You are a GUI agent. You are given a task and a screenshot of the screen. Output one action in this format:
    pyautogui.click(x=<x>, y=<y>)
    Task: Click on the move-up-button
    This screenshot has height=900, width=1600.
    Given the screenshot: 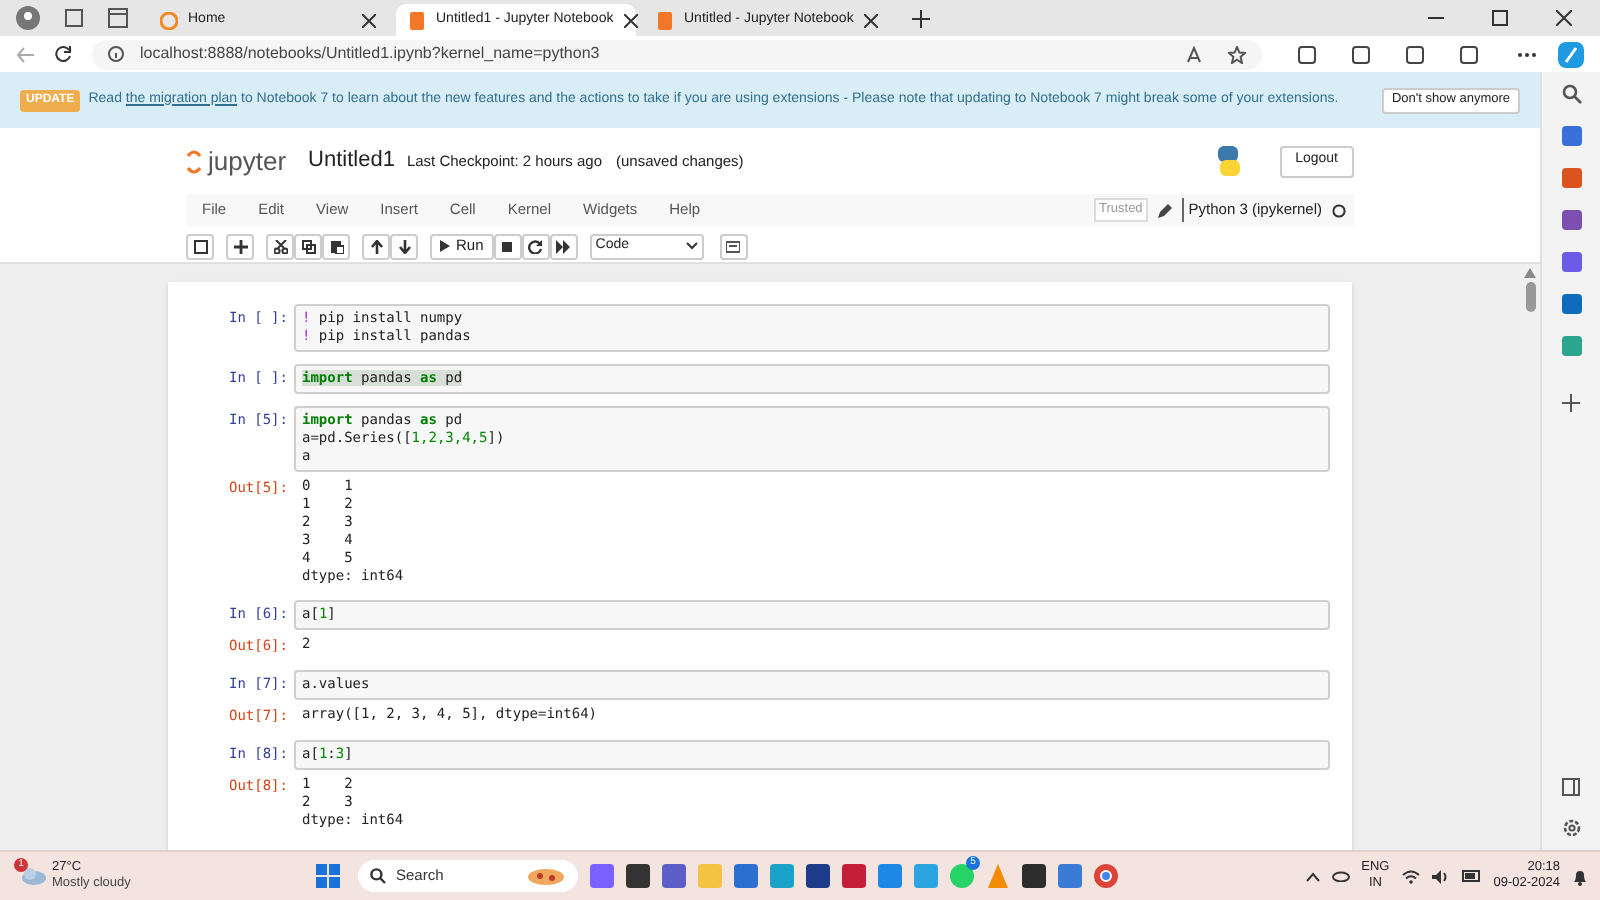 What is the action you would take?
    pyautogui.click(x=376, y=246)
    